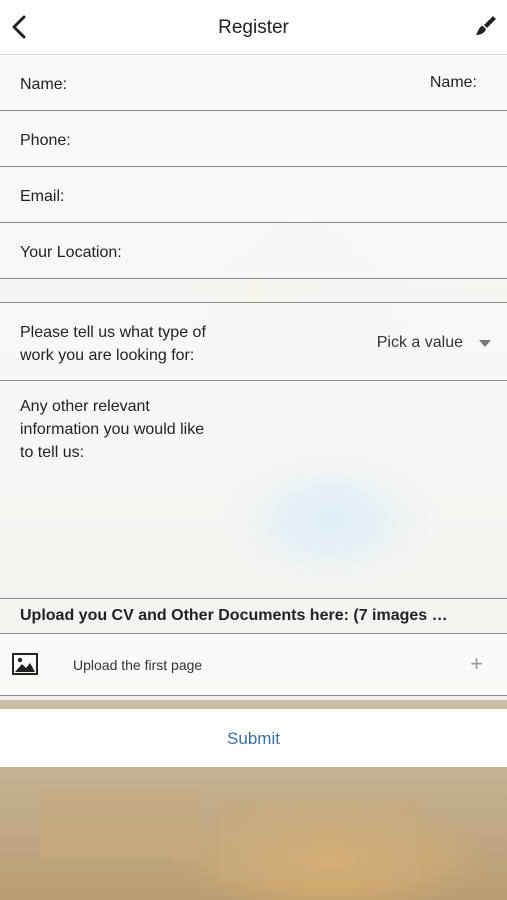  Describe the element at coordinates (107, 355) in the screenshot. I see `work-type-label-line: work you are looking for:` at that location.